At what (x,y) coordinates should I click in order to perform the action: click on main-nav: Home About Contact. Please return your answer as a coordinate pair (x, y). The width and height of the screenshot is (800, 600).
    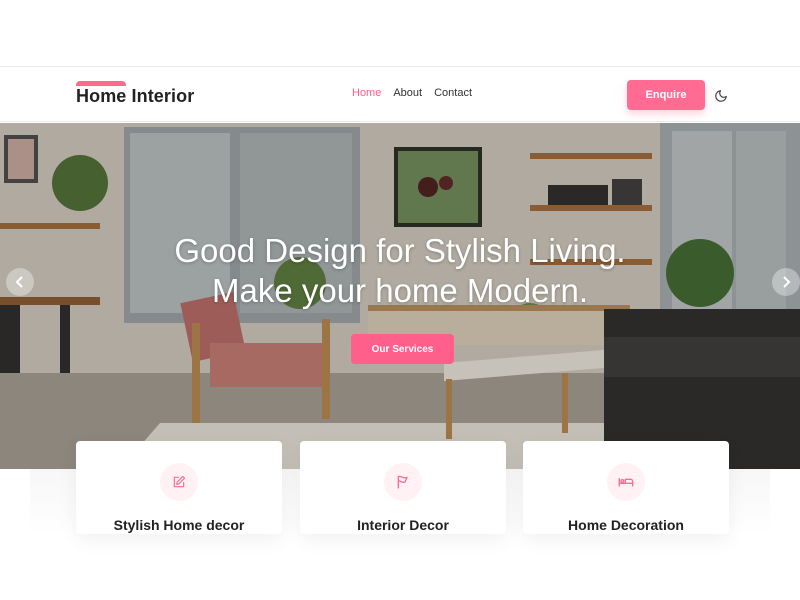
    Looking at the image, I should click on (412, 93).